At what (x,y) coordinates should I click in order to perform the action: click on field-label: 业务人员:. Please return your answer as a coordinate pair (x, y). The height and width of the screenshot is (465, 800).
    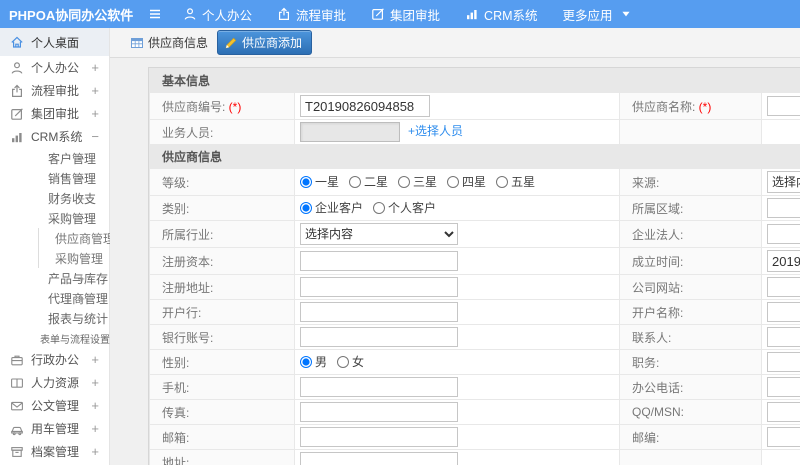
    Looking at the image, I should click on (188, 132).